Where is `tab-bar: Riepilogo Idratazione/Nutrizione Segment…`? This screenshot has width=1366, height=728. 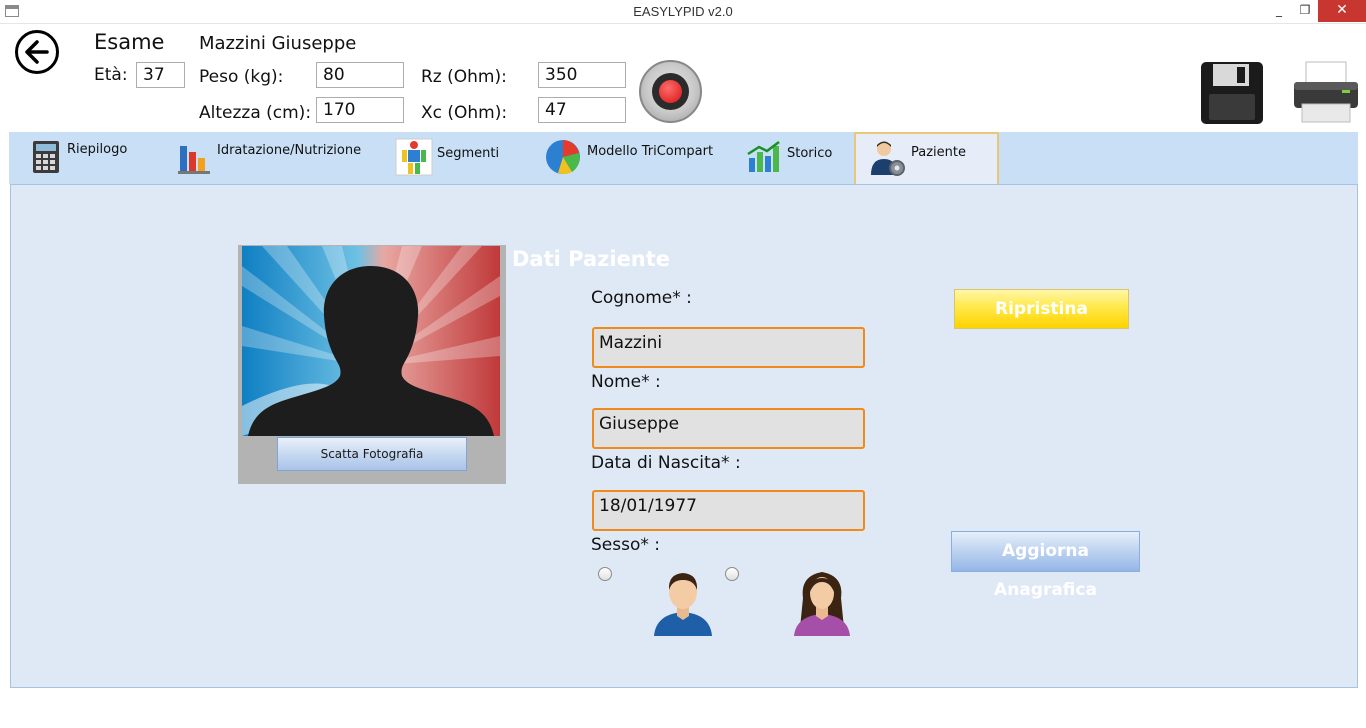 tab-bar: Riepilogo Idratazione/Nutrizione Segment… is located at coordinates (683, 159).